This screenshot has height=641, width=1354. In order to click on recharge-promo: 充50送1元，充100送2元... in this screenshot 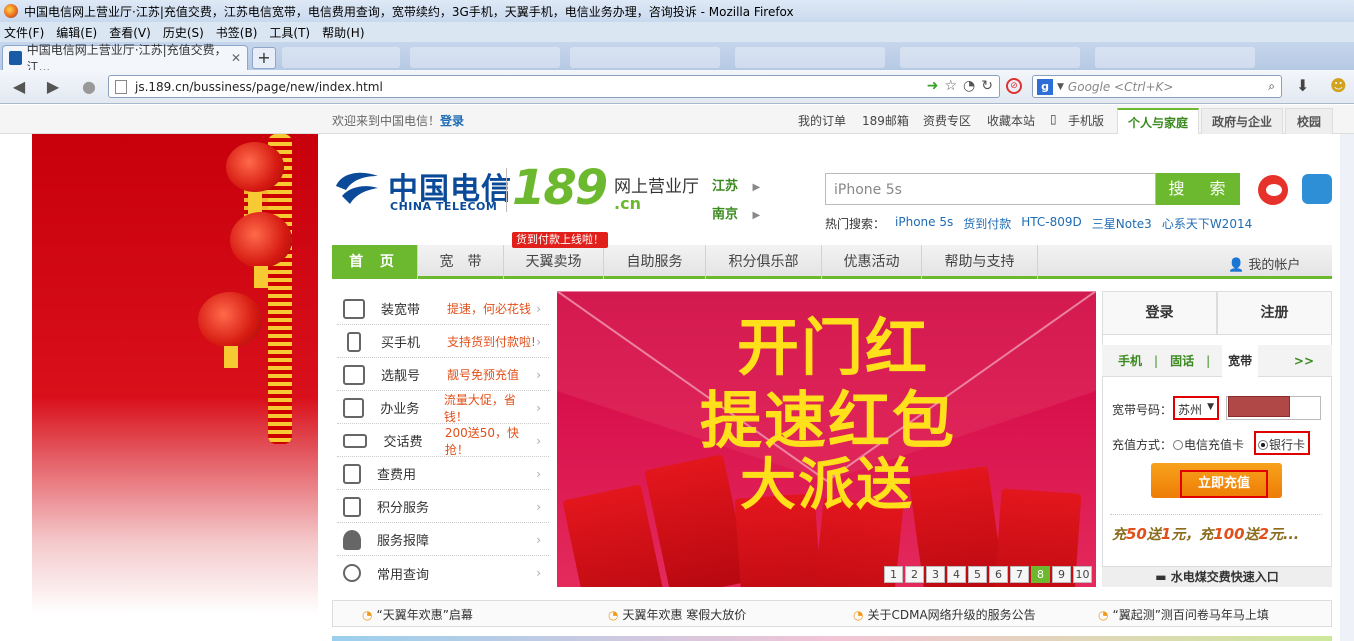, I will do `click(1217, 534)`.